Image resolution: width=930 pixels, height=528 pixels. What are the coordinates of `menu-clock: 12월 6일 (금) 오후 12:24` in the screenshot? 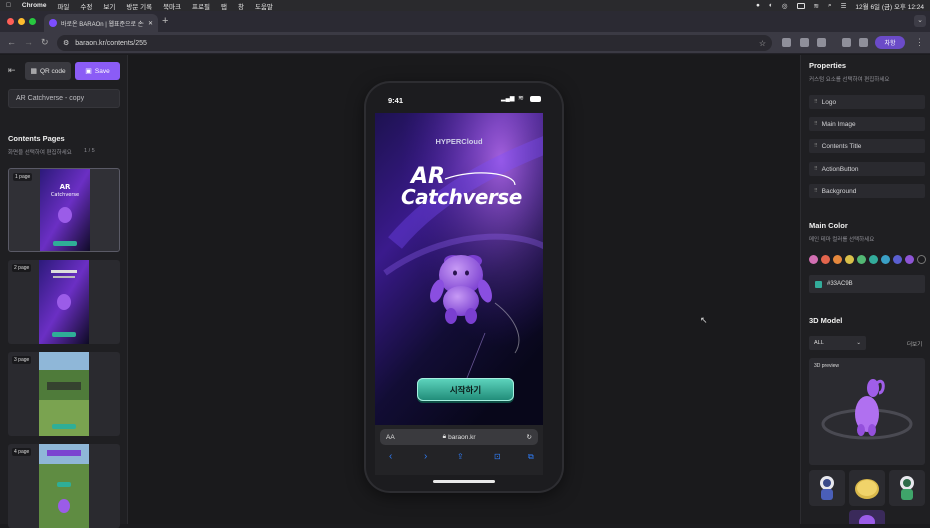 It's located at (889, 6).